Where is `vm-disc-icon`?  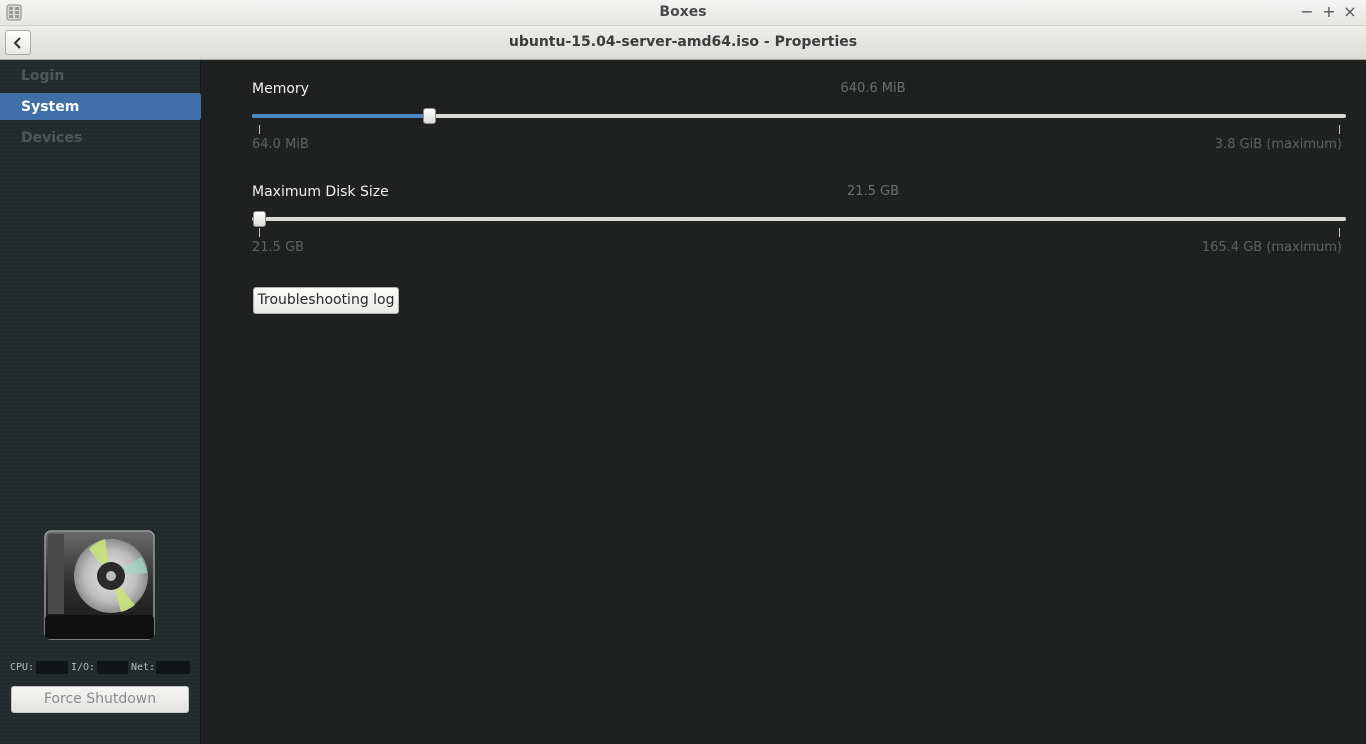
vm-disc-icon is located at coordinates (99, 585).